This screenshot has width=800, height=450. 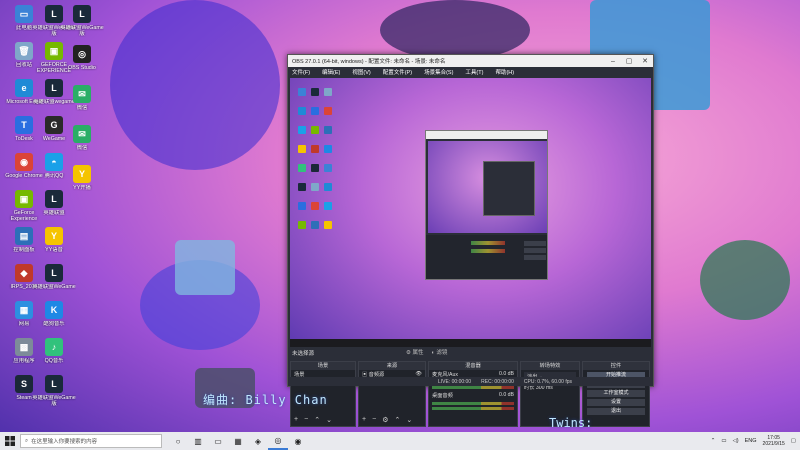 I want to click on sources-footer: + − ⚙ ⌃ ⌄, so click(x=387, y=420).